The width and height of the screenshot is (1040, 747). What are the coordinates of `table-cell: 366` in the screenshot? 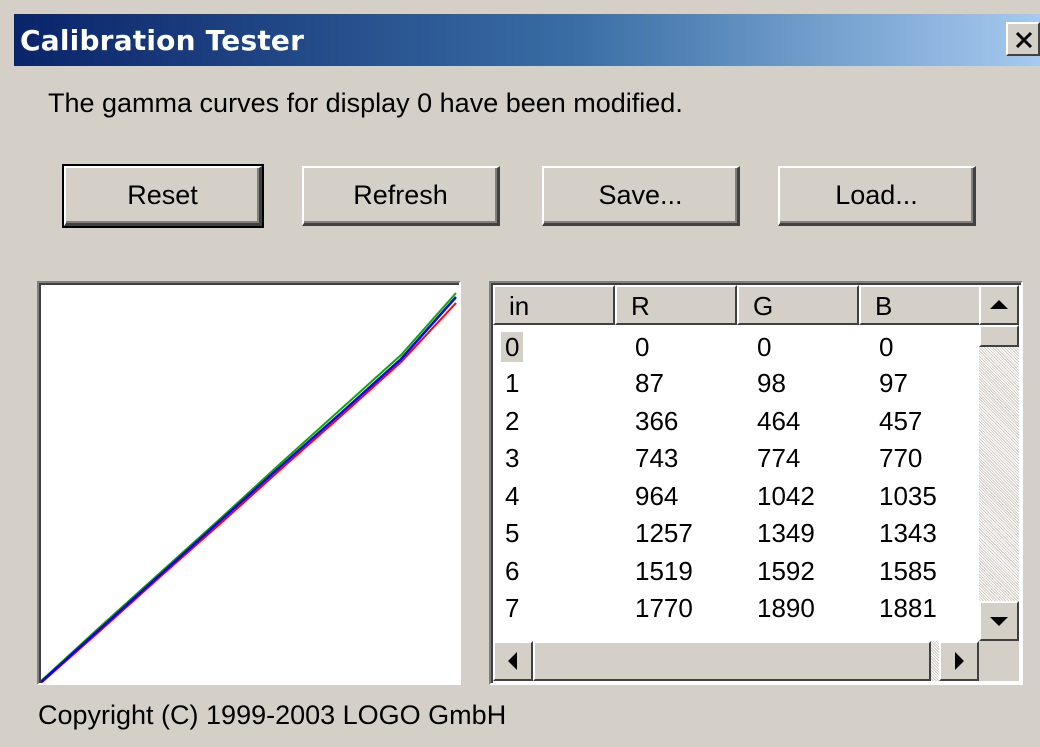 It's located at (656, 421).